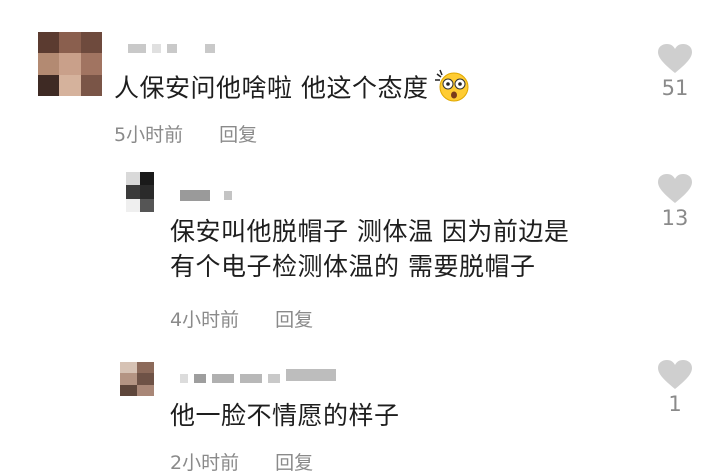 The height and width of the screenshot is (475, 720). I want to click on comment-text: 保安叫他脱帽子 测体温 因为前边是 有个电子检测体温的 需要脱帽子, so click(369, 249).